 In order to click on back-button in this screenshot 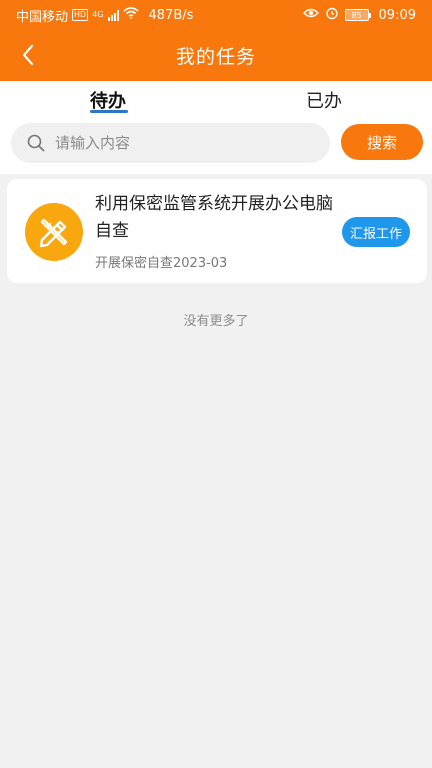, I will do `click(28, 55)`.